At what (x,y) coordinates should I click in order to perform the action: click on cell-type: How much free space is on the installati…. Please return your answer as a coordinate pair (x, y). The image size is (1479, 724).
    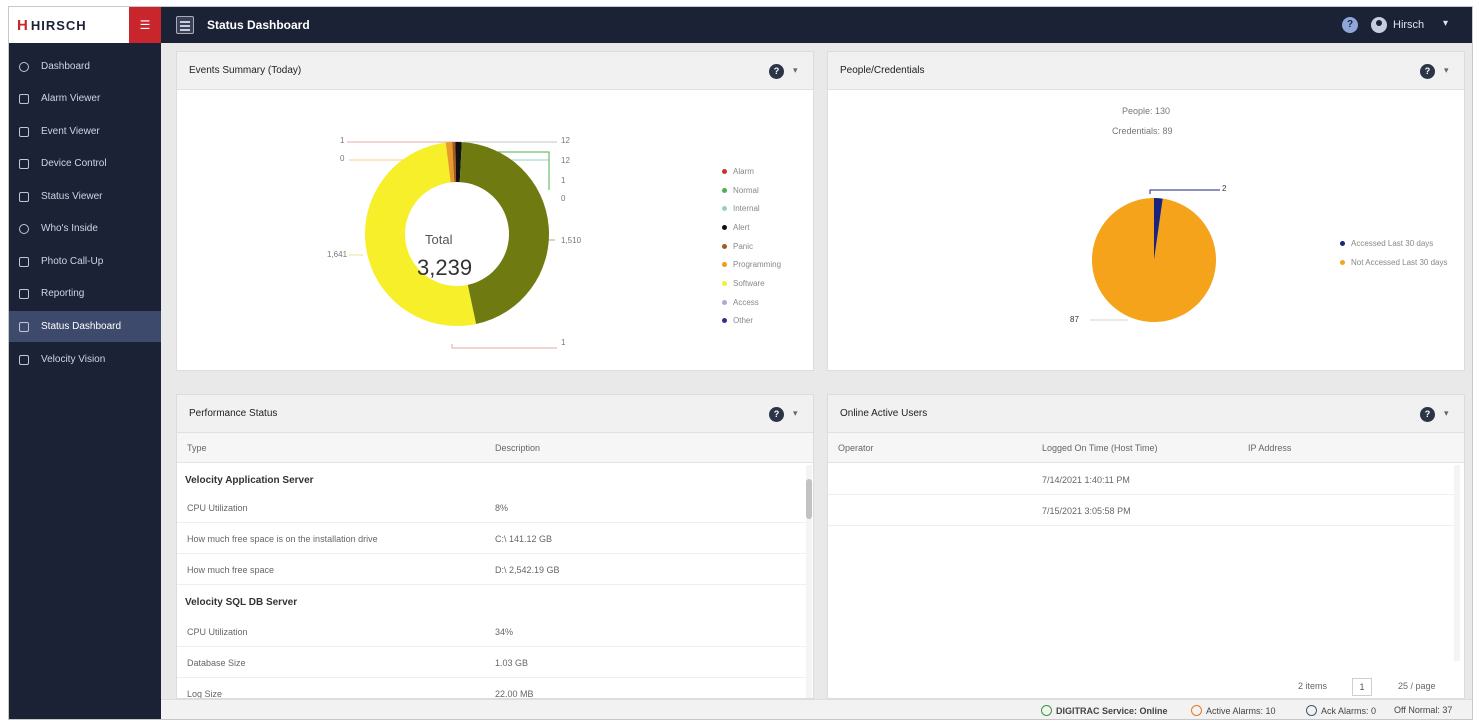
    Looking at the image, I should click on (282, 539).